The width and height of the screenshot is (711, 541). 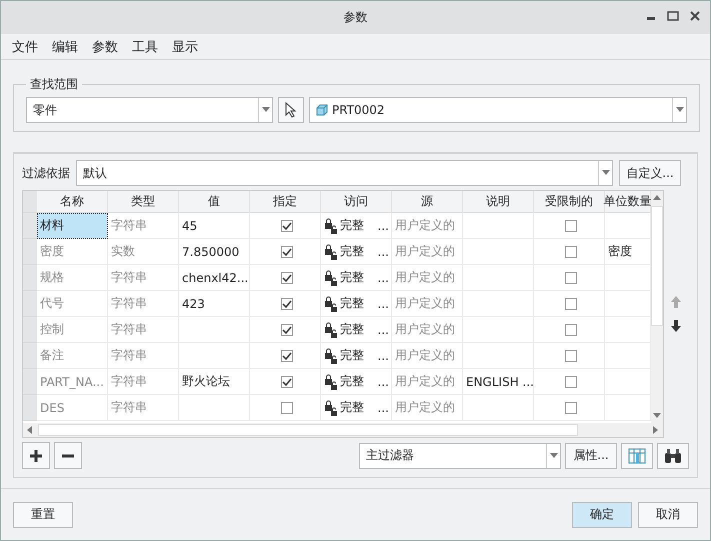 I want to click on minus-icon, so click(x=68, y=456).